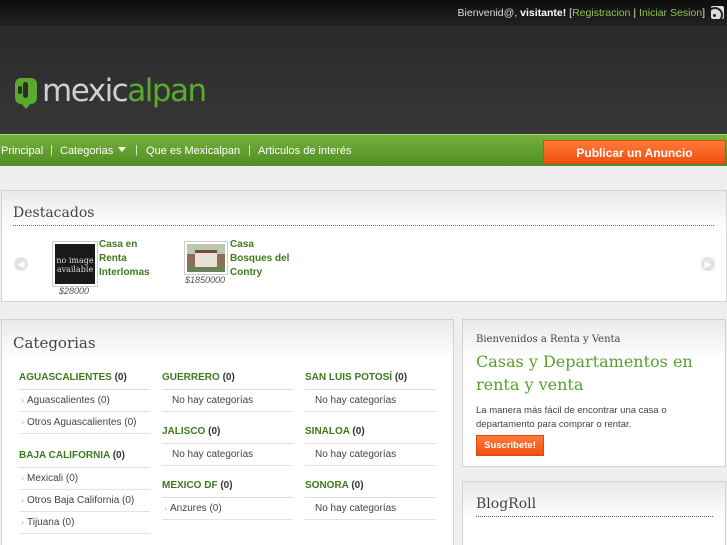 The image size is (727, 545). What do you see at coordinates (227, 509) in the screenshot?
I see `subcategory-item: Anzures (0)` at bounding box center [227, 509].